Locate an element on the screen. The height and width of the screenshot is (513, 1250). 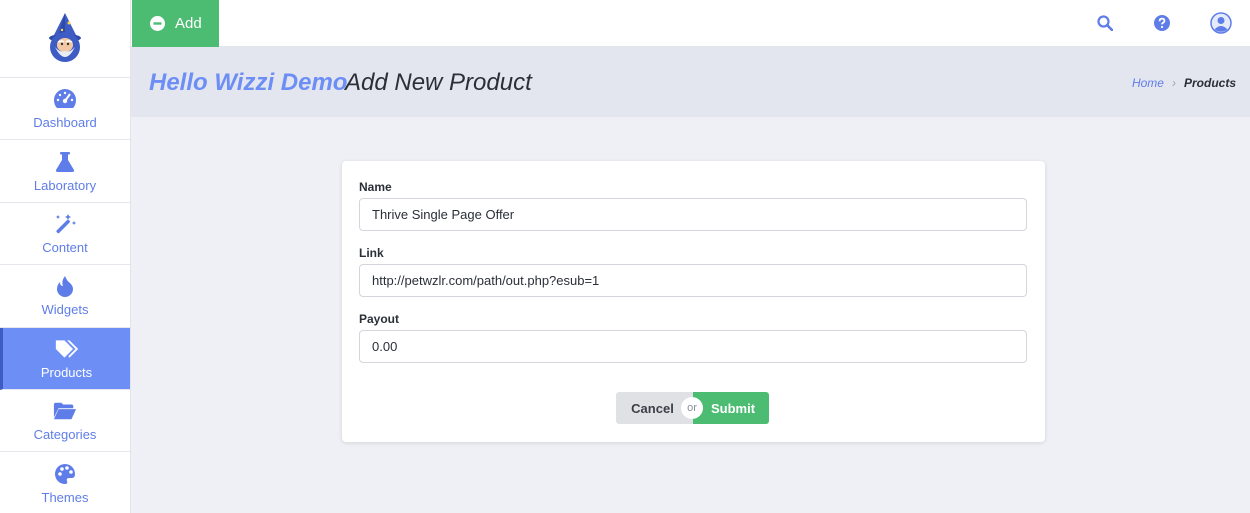
wizard-logo is located at coordinates (65, 39).